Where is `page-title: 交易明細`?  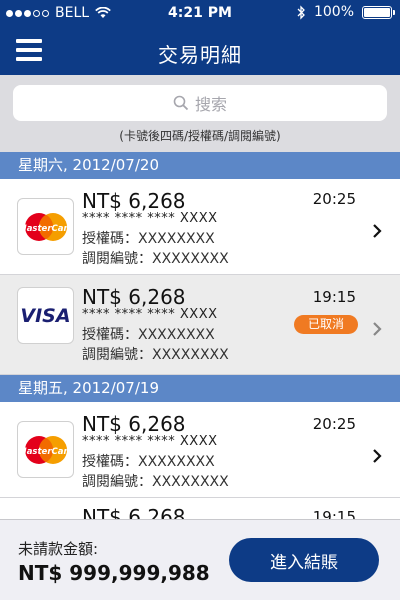
page-title: 交易明細 is located at coordinates (200, 55).